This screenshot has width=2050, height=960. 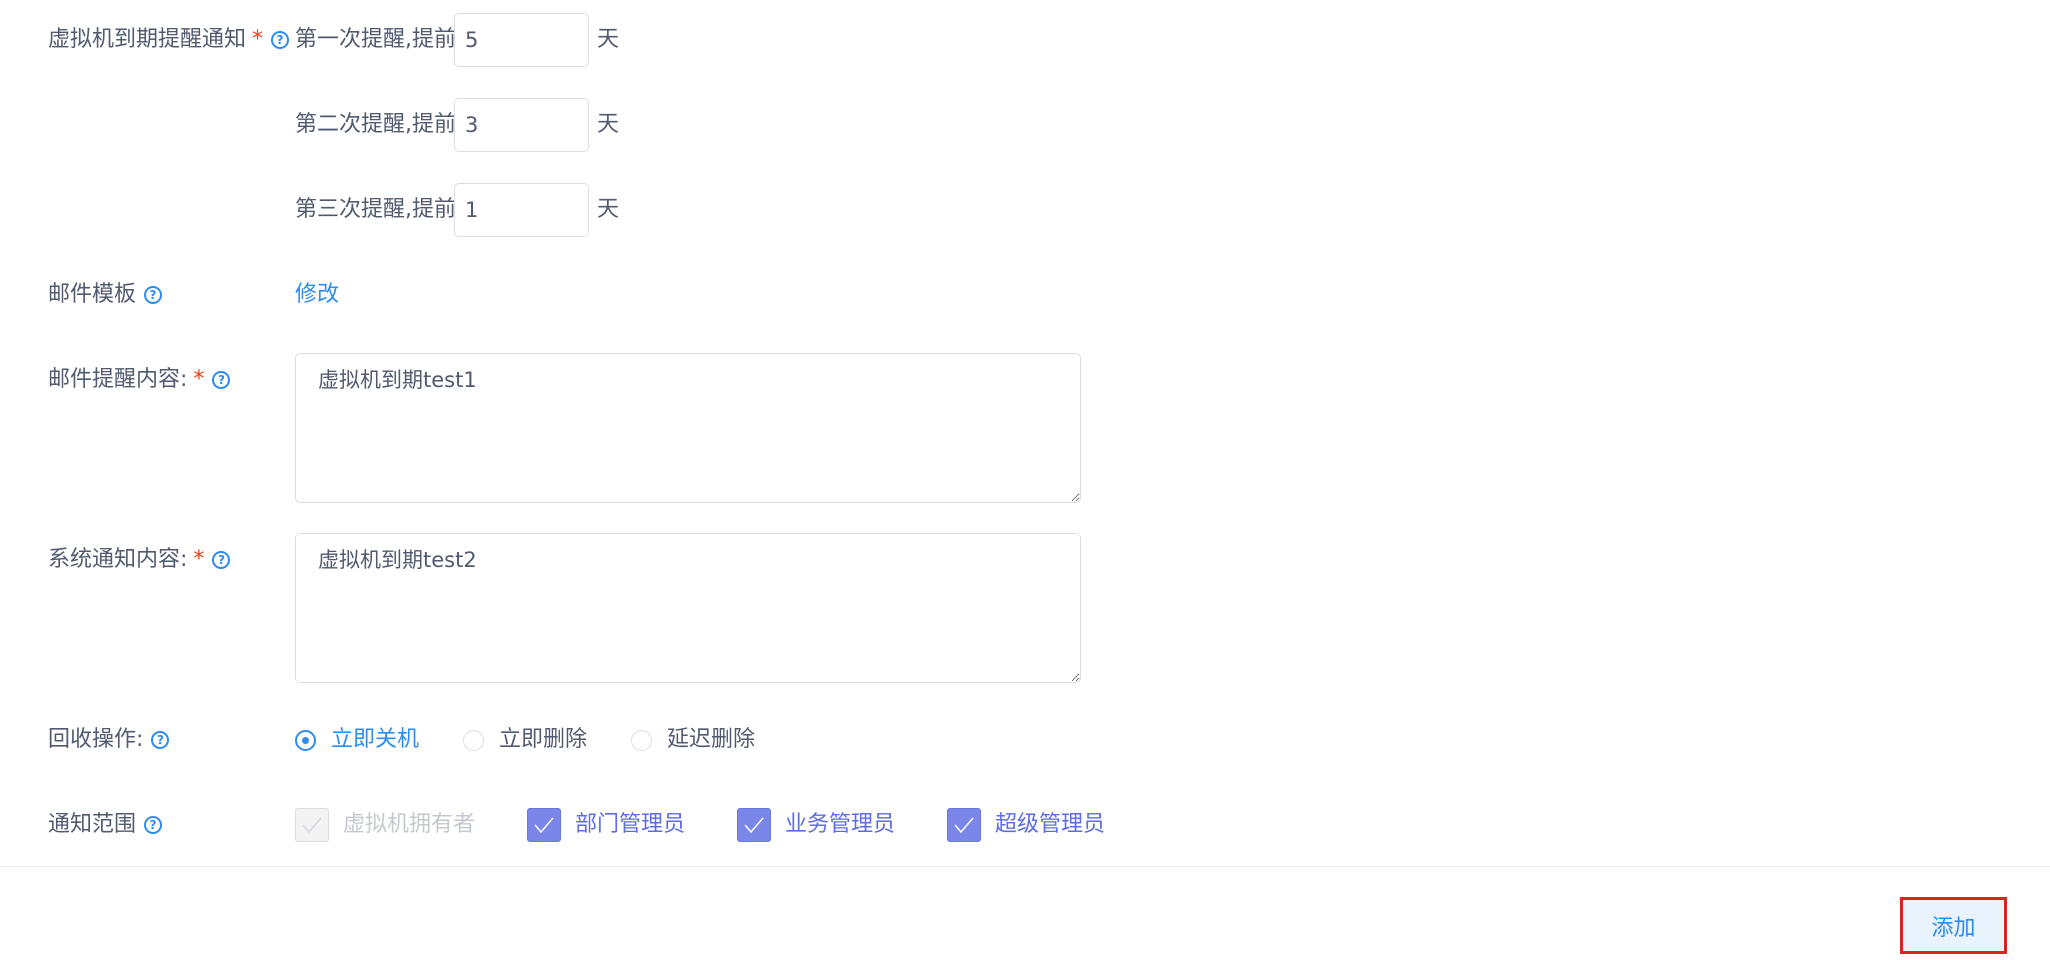 I want to click on mail-content-textarea: 虚拟机到期test1, so click(x=688, y=428).